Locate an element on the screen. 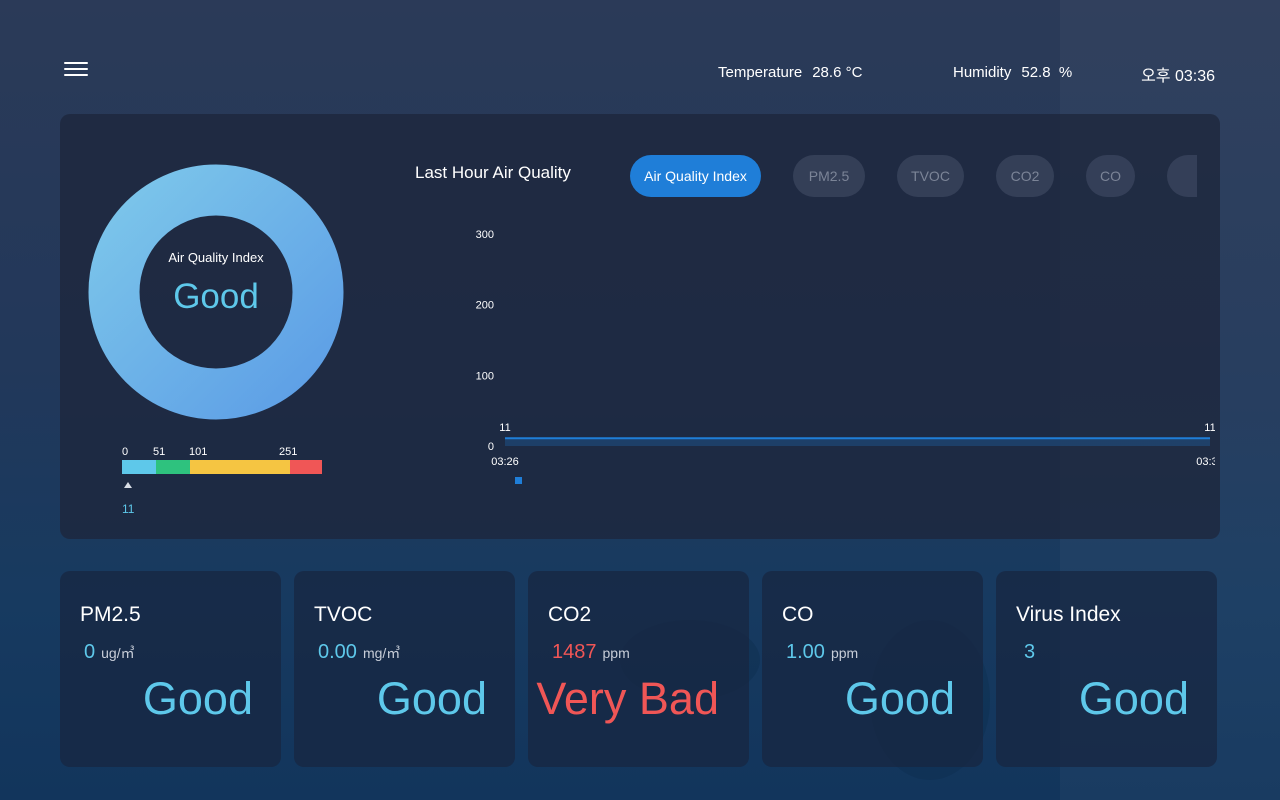 The height and width of the screenshot is (800, 1280). scale-segment-moderate is located at coordinates (173, 467).